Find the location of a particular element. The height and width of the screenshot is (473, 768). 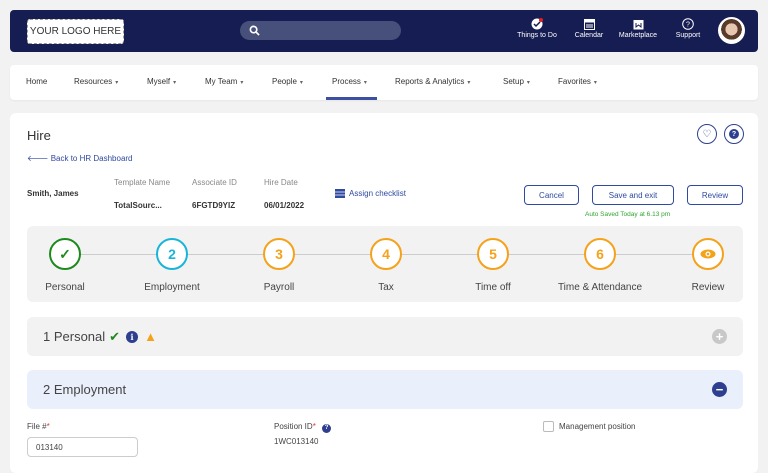

support-button: ? Support is located at coordinates (688, 28).